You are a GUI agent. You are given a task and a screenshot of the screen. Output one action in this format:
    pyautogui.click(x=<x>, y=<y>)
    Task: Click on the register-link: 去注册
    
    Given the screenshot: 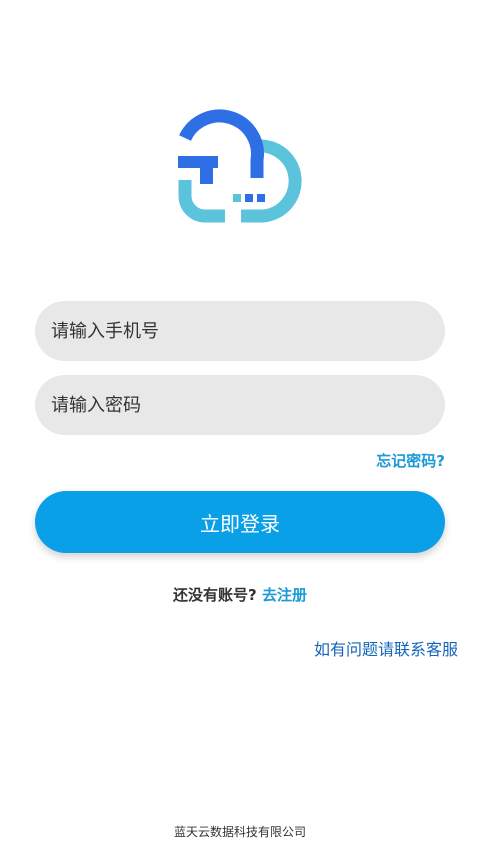 What is the action you would take?
    pyautogui.click(x=284, y=595)
    